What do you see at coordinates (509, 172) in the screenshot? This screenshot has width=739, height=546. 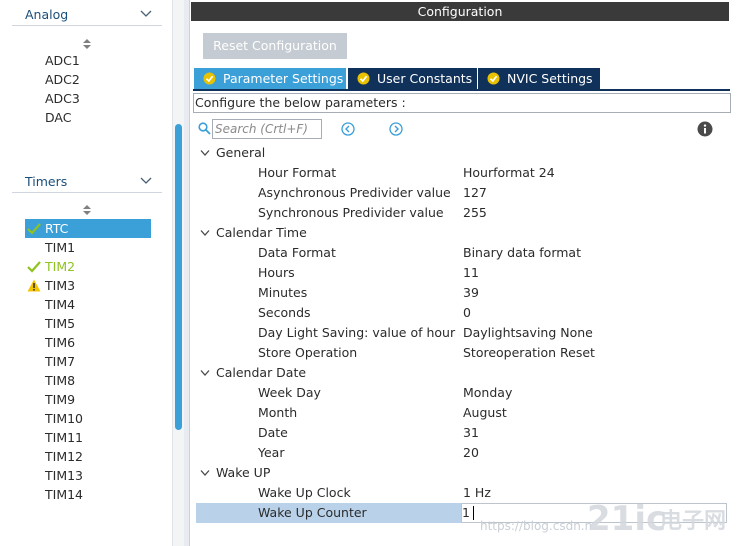 I see `param-value: Hourformat 24` at bounding box center [509, 172].